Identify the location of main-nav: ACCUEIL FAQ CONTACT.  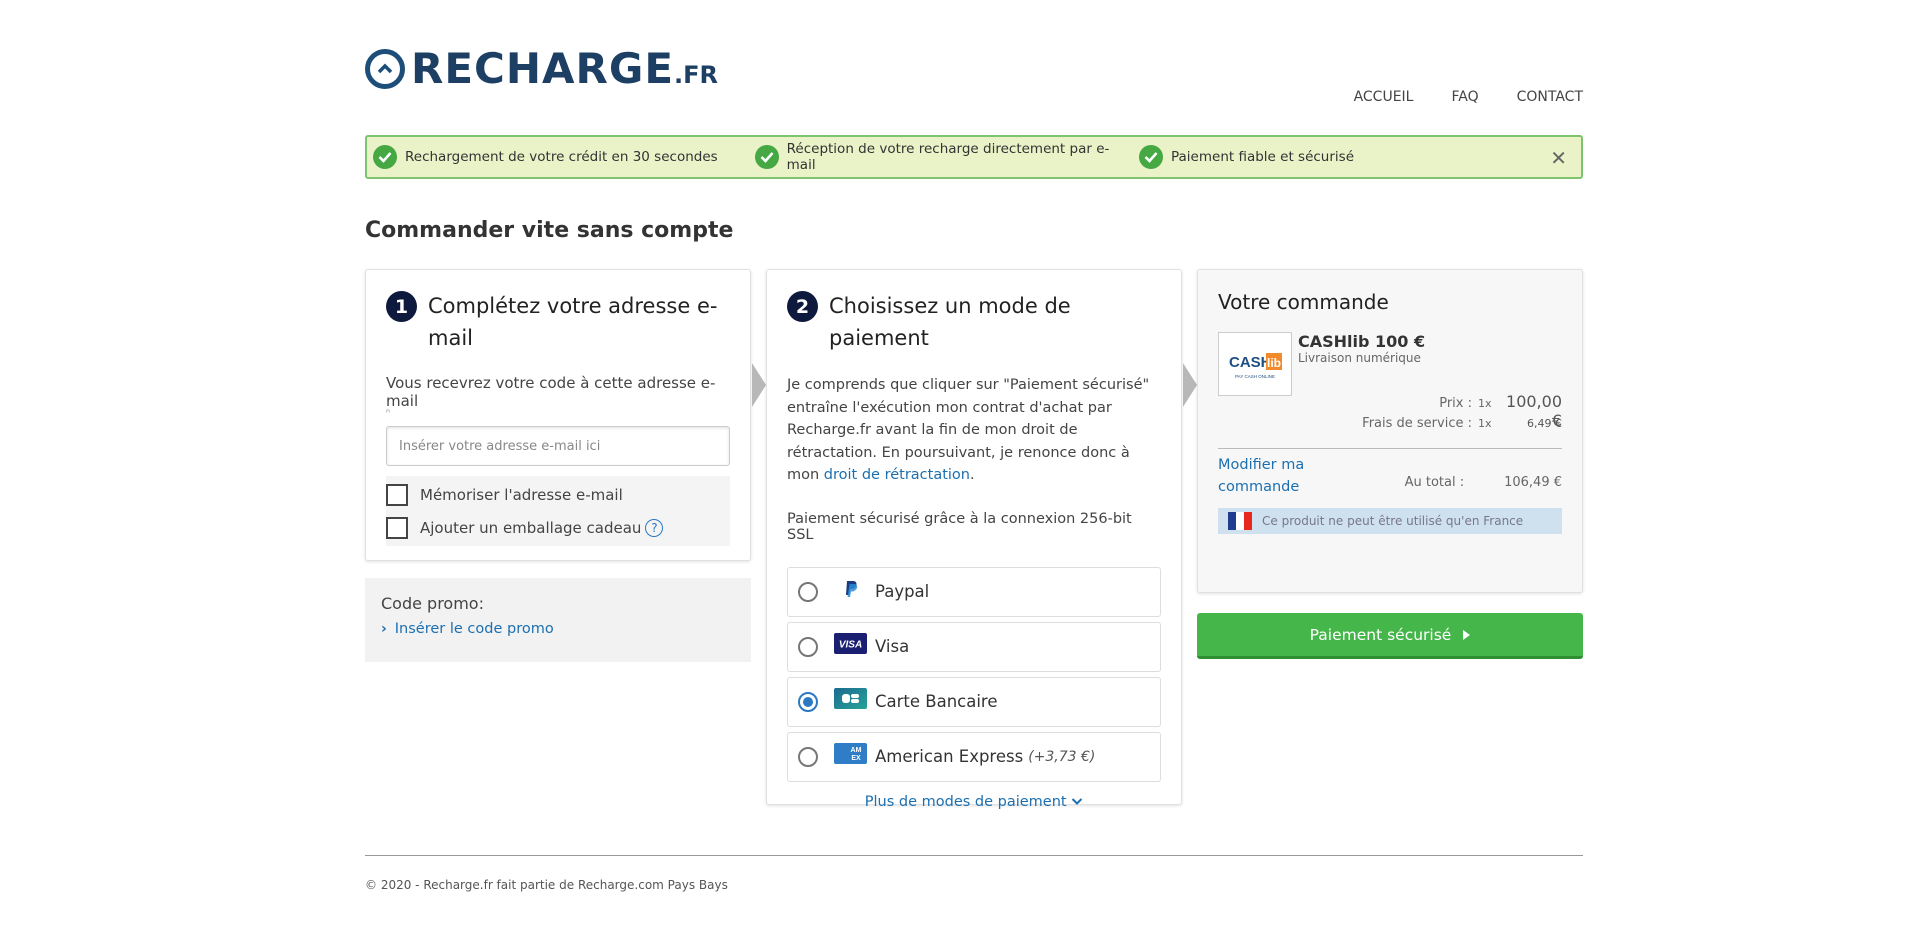
(1468, 97).